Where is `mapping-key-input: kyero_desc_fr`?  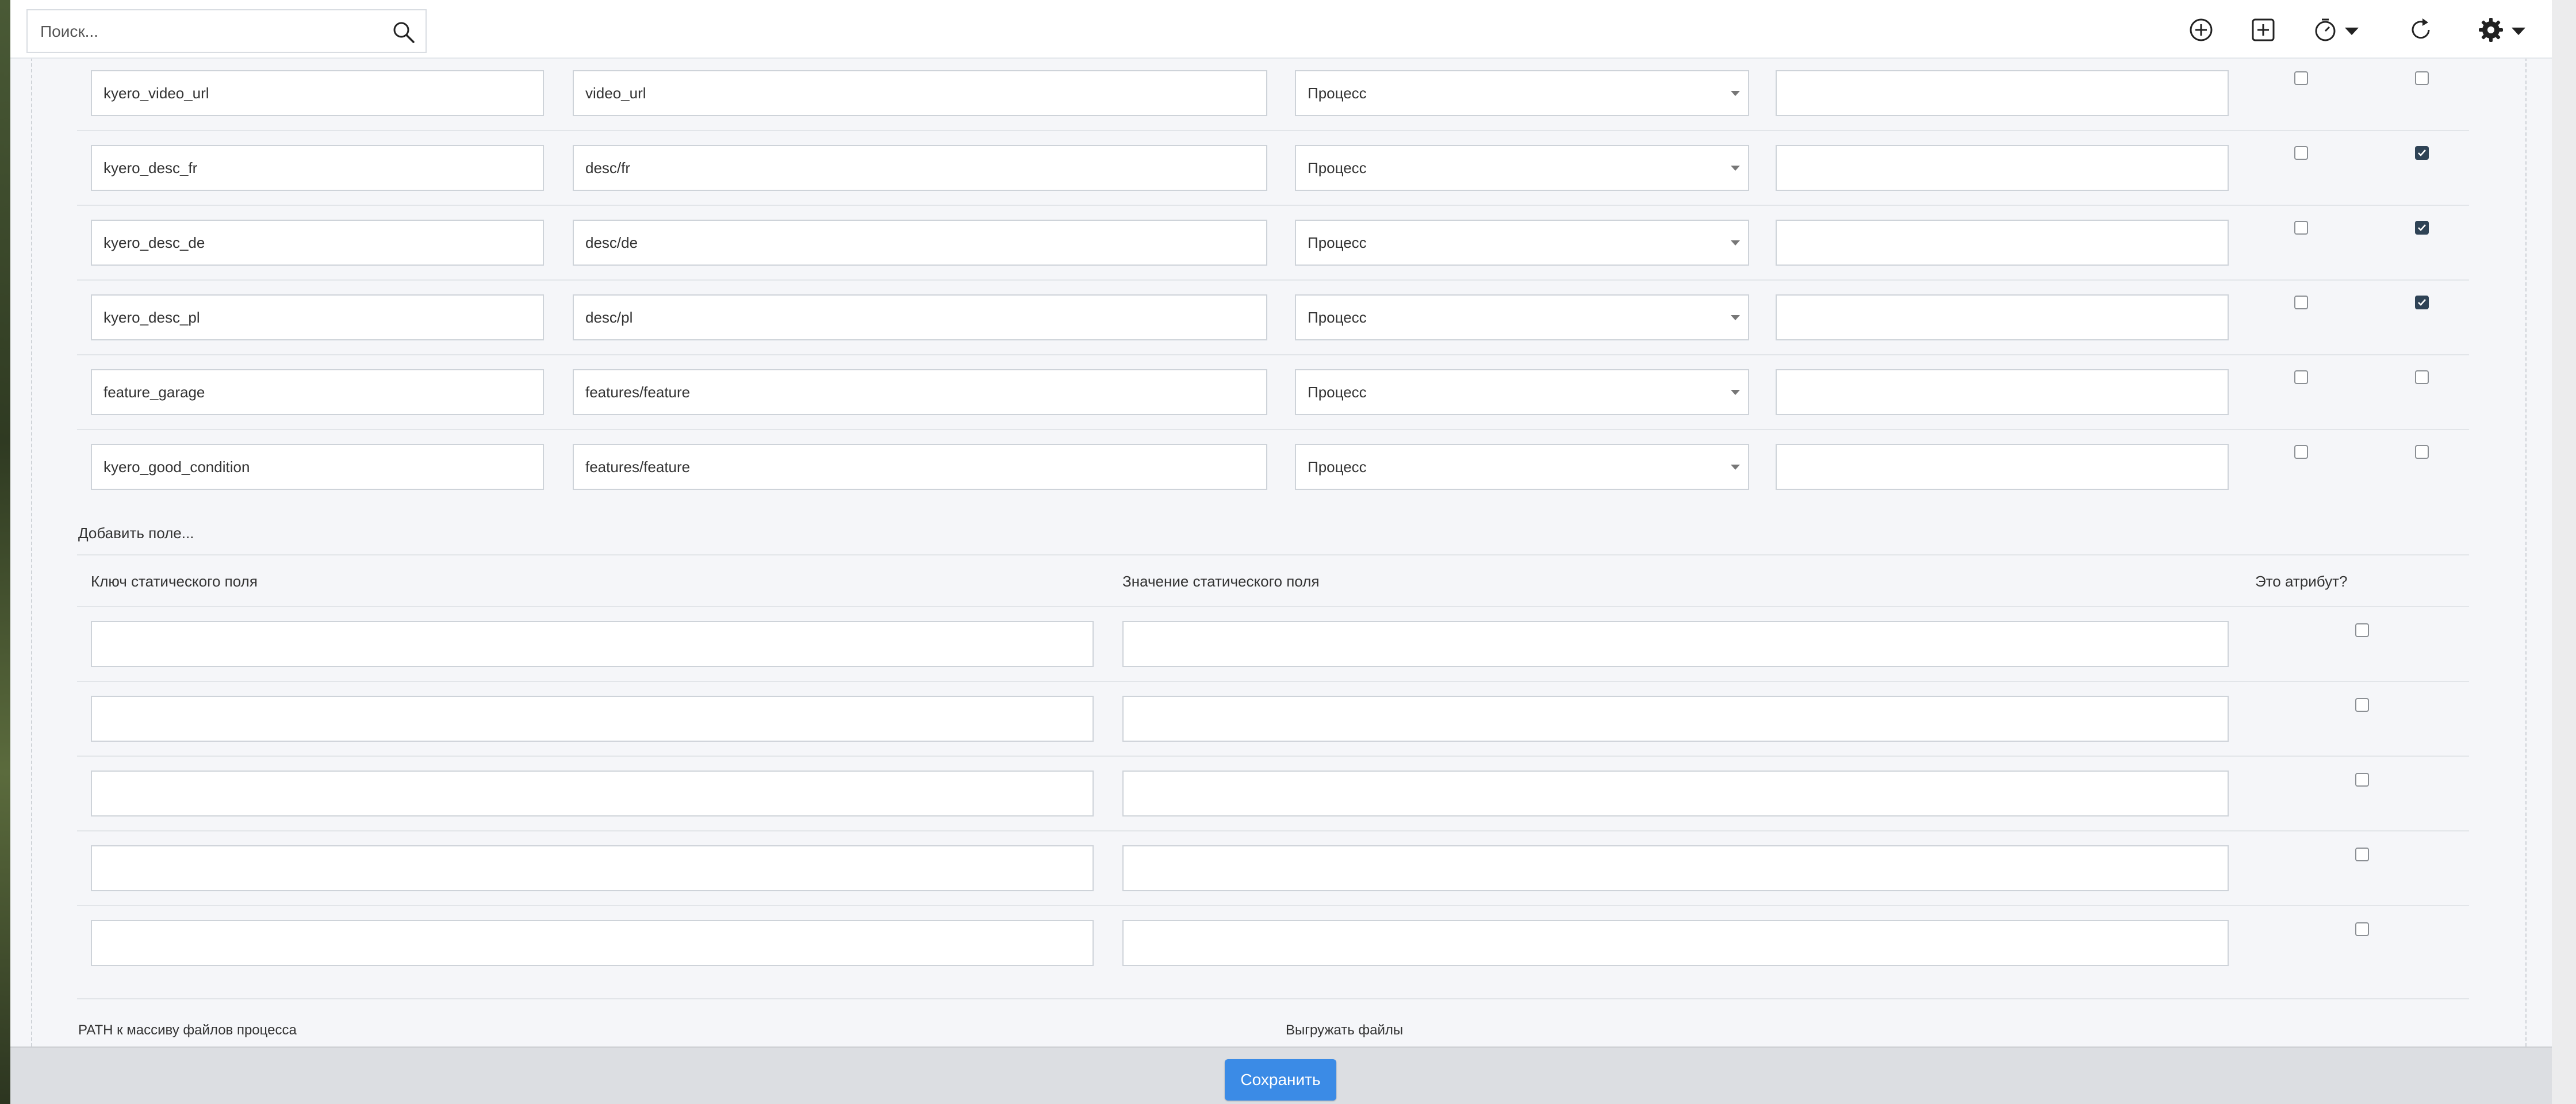 mapping-key-input: kyero_desc_fr is located at coordinates (317, 168).